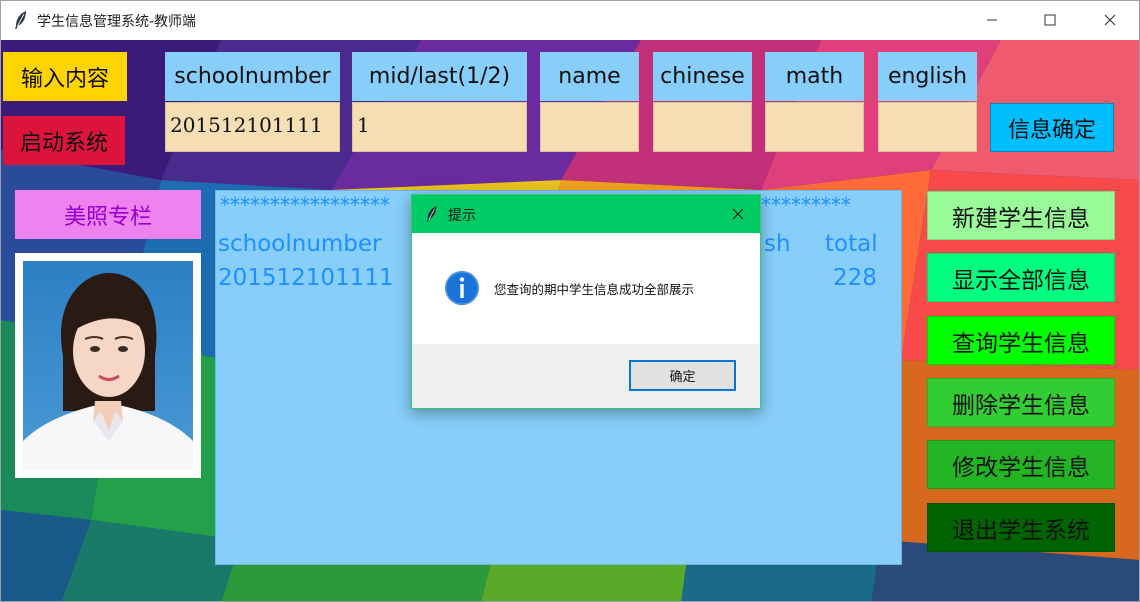  Describe the element at coordinates (855, 278) in the screenshot. I see `col-total-value: 228` at that location.